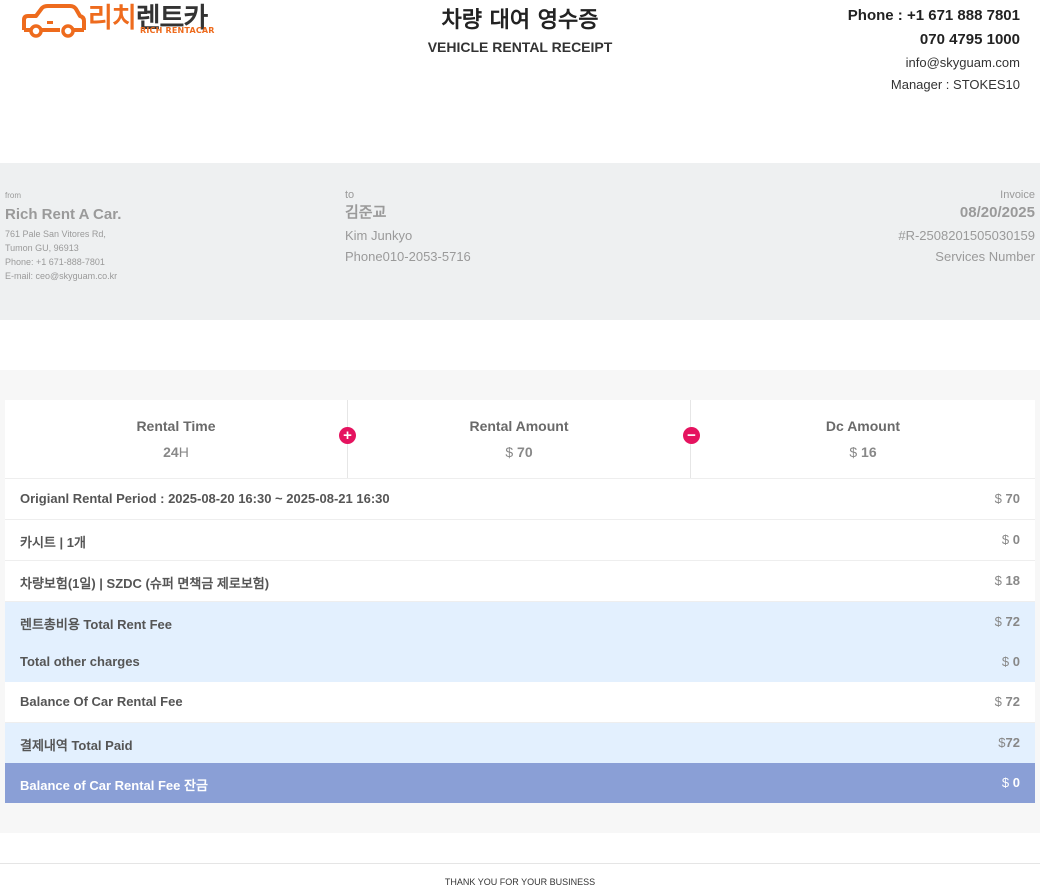 This screenshot has width=1040, height=889. I want to click on customer-name-korean: 김준교, so click(366, 212).